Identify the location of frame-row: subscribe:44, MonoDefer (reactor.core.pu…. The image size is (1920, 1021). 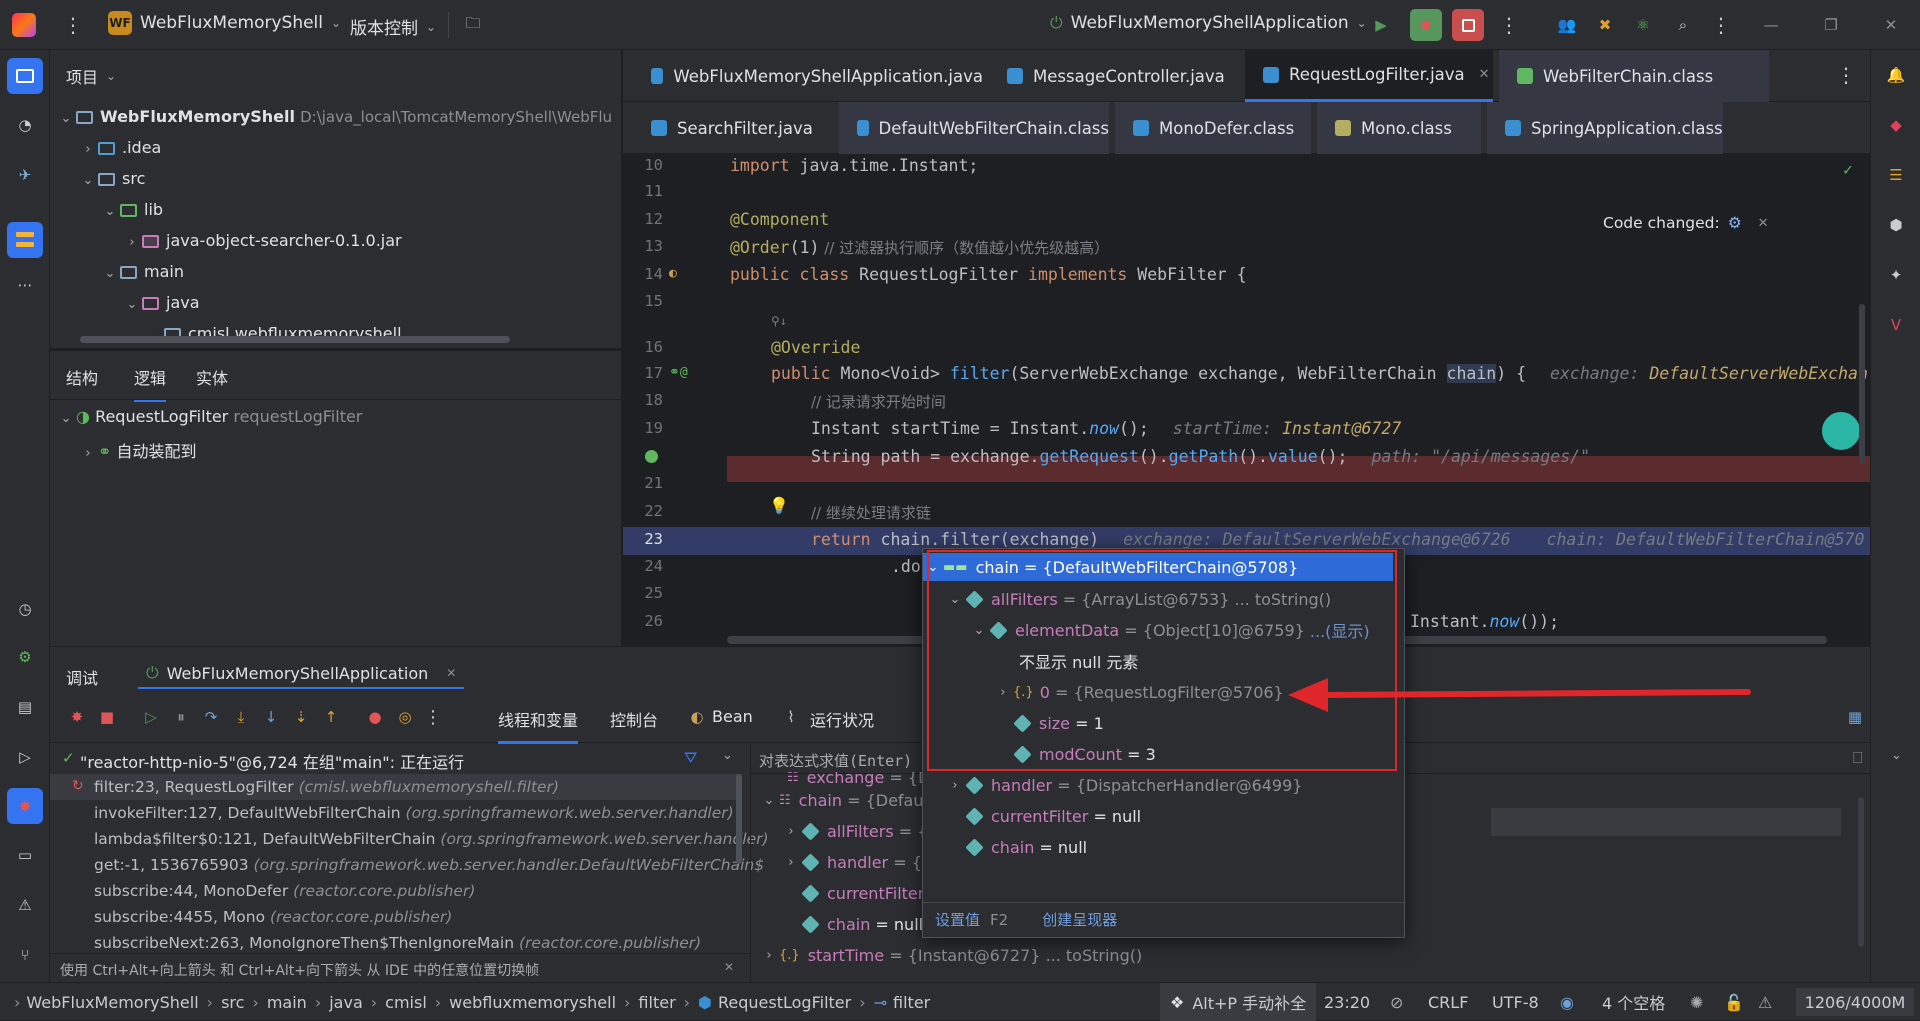
(284, 891).